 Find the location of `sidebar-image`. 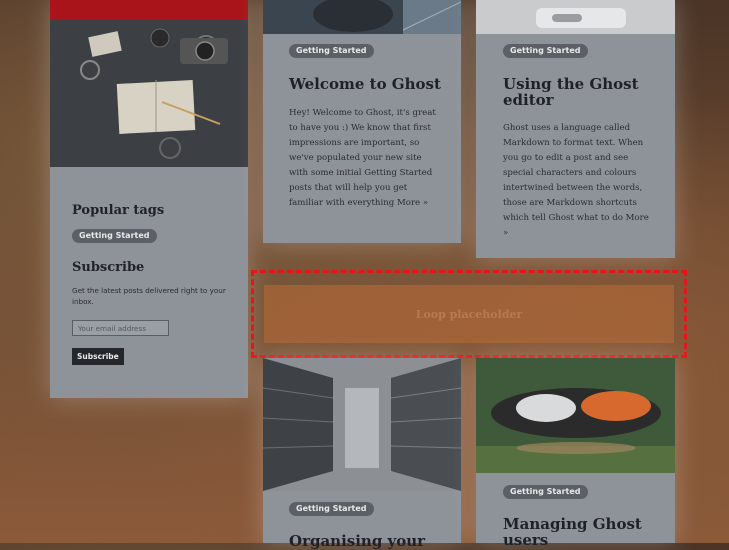

sidebar-image is located at coordinates (149, 93).